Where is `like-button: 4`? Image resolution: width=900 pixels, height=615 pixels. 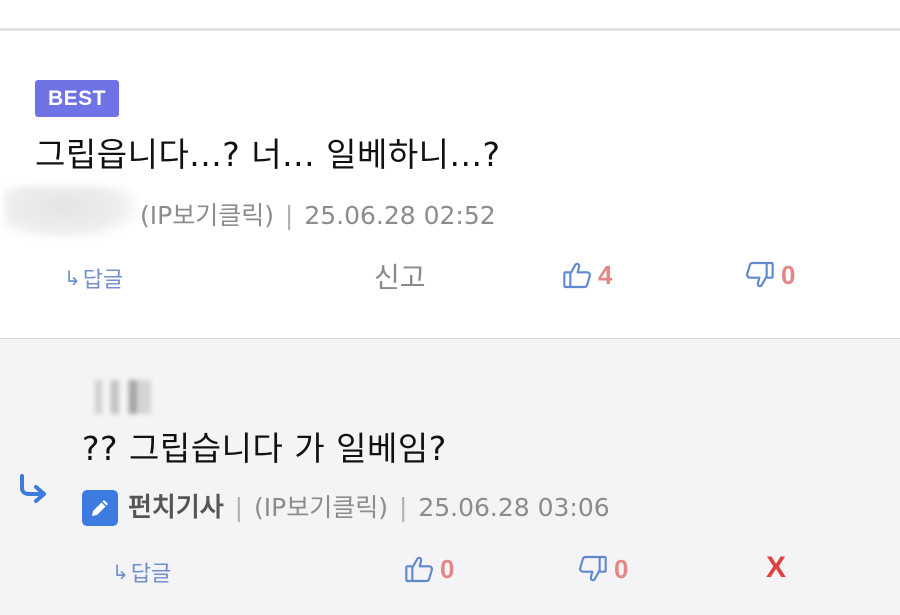
like-button: 4 is located at coordinates (586, 275).